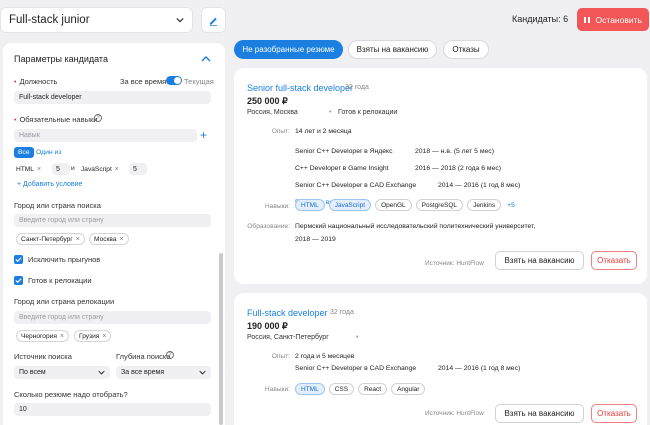 The width and height of the screenshot is (650, 425). I want to click on candidate-salary: 190 000 ₽, so click(267, 326).